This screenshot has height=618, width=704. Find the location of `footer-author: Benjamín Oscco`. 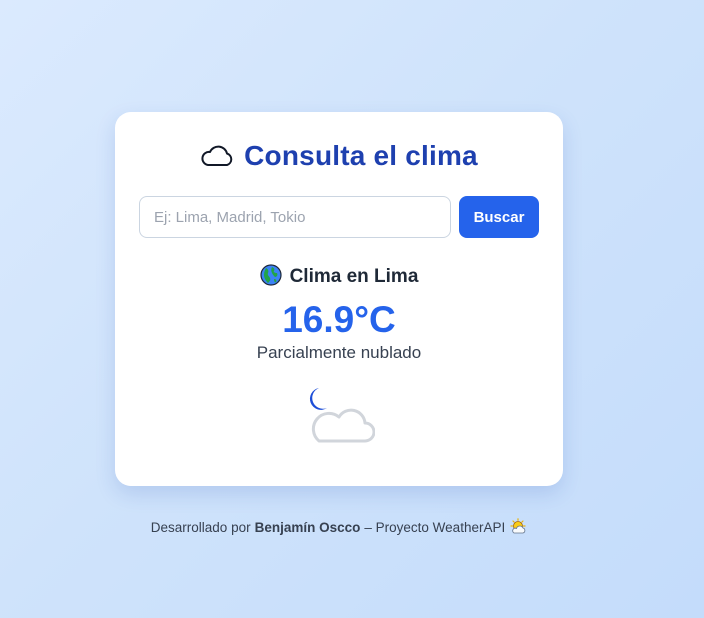

footer-author: Benjamín Oscco is located at coordinates (307, 527).